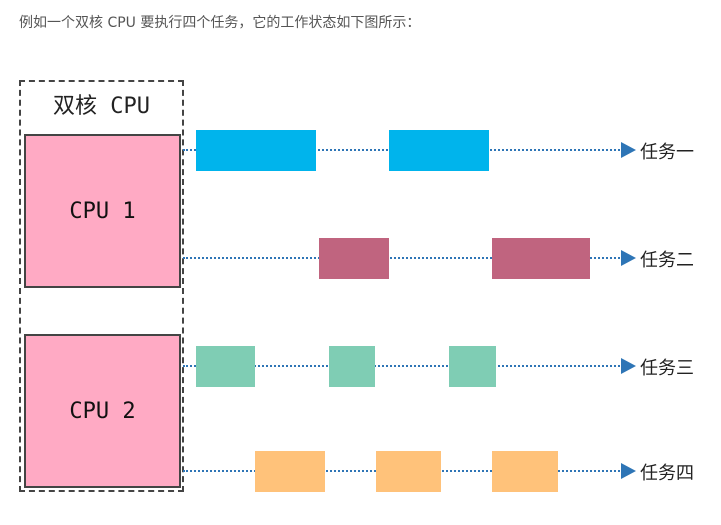 The width and height of the screenshot is (721, 525). Describe the element at coordinates (102, 211) in the screenshot. I see `cpu-1-box: CPU 1` at that location.